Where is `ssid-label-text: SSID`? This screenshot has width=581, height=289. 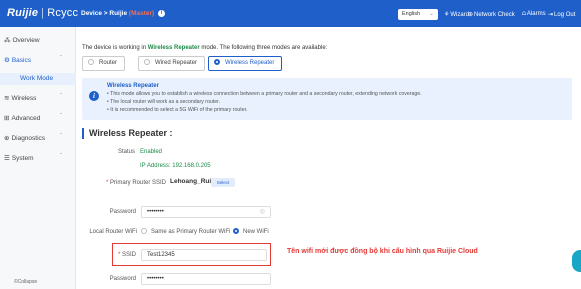 ssid-label-text: SSID is located at coordinates (128, 255).